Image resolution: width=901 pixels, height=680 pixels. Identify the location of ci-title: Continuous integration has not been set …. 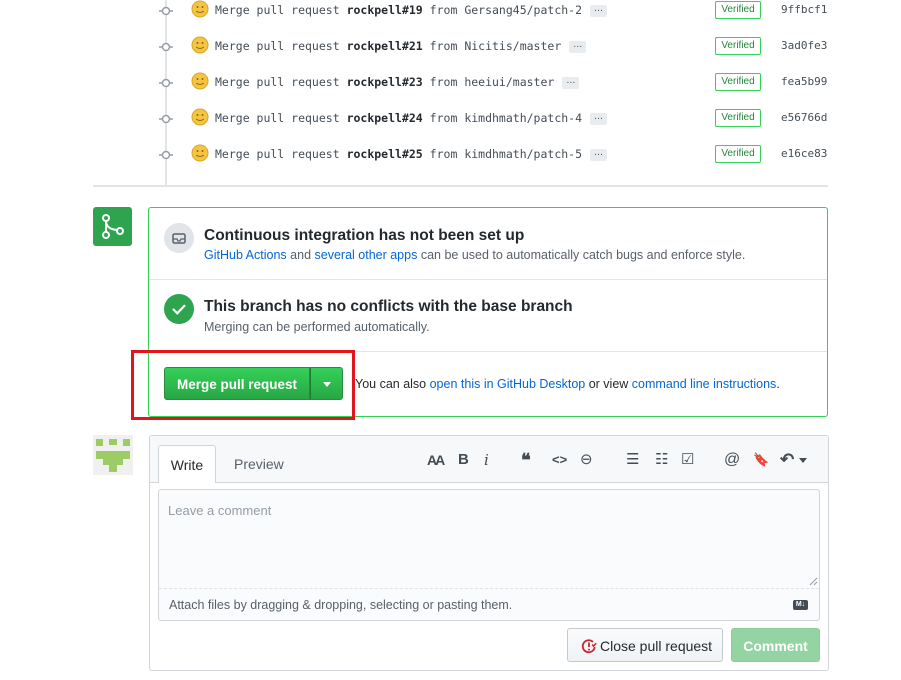
(364, 235).